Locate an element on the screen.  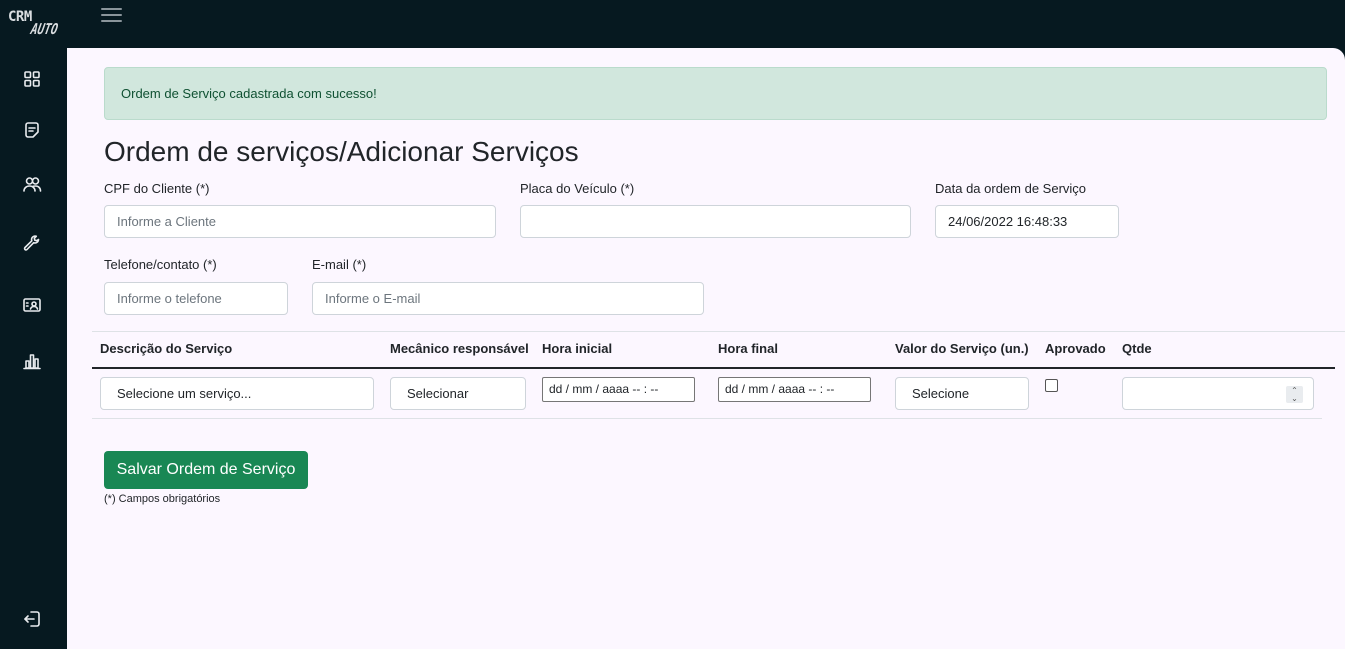
success-alert: Ordem de Serviço cadastrada com sucesso! is located at coordinates (715, 93).